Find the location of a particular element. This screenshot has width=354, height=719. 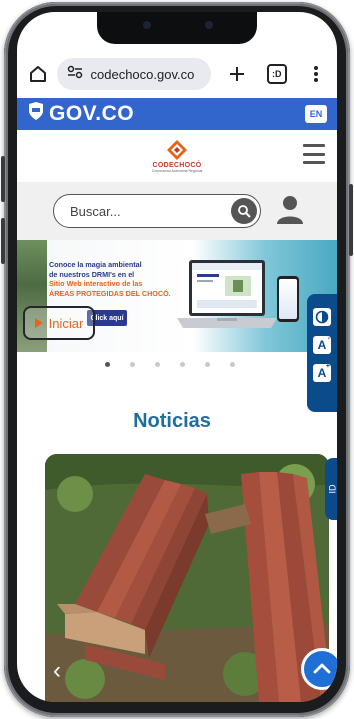

search-input is located at coordinates (145, 211).